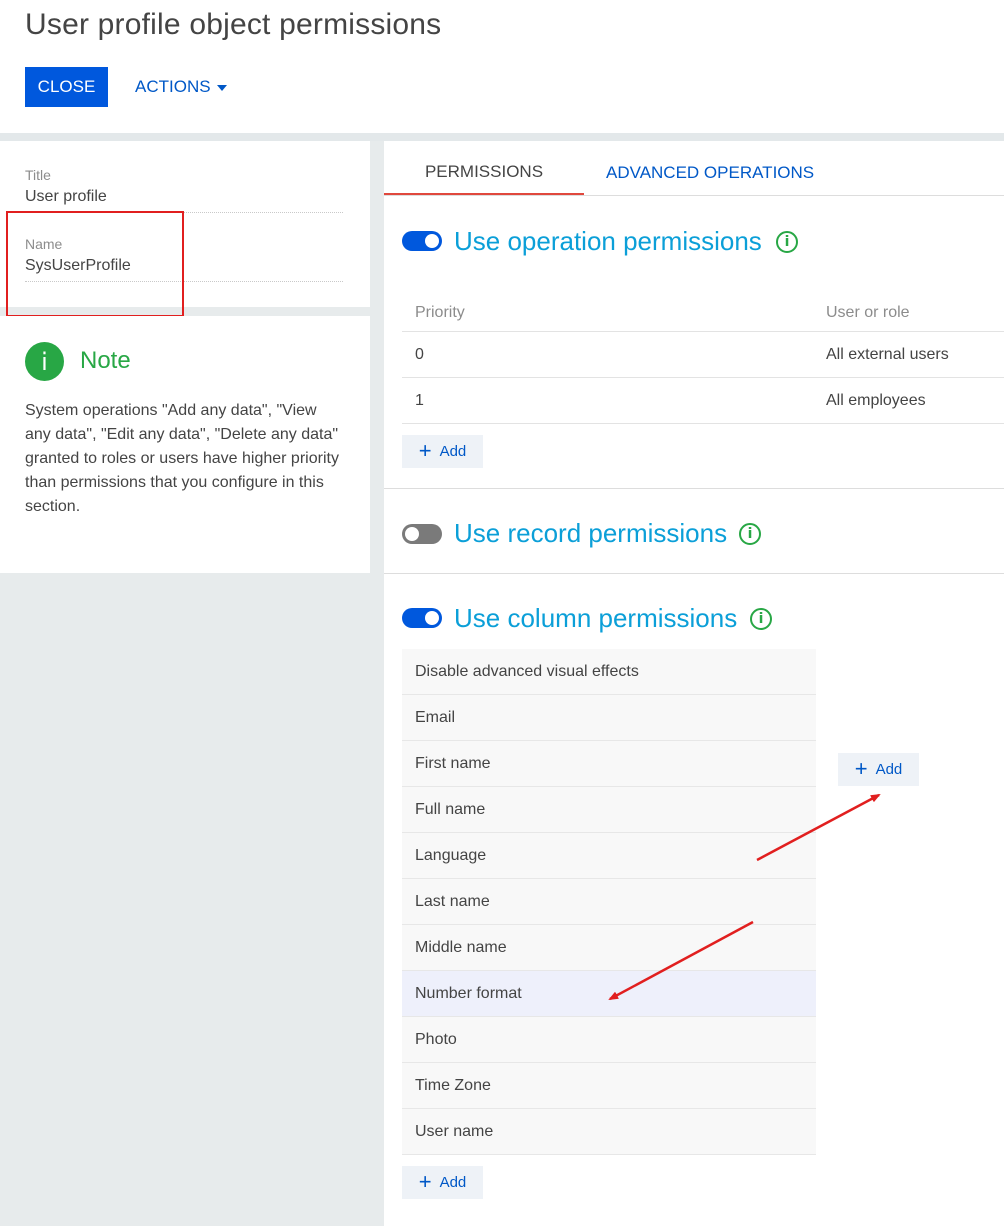 The image size is (1004, 1226). Describe the element at coordinates (609, 1040) in the screenshot. I see `list-item: Photo` at that location.